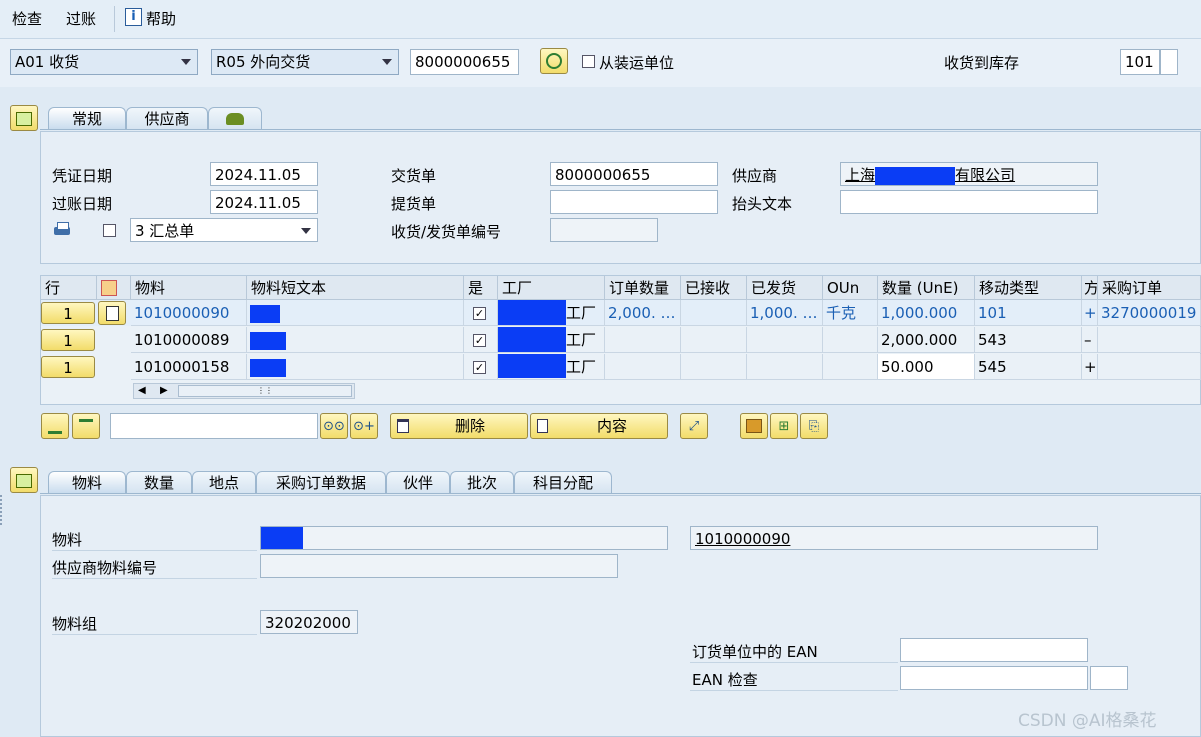 The width and height of the screenshot is (1201, 737). What do you see at coordinates (24, 480) in the screenshot?
I see `detail-toggle-button` at bounding box center [24, 480].